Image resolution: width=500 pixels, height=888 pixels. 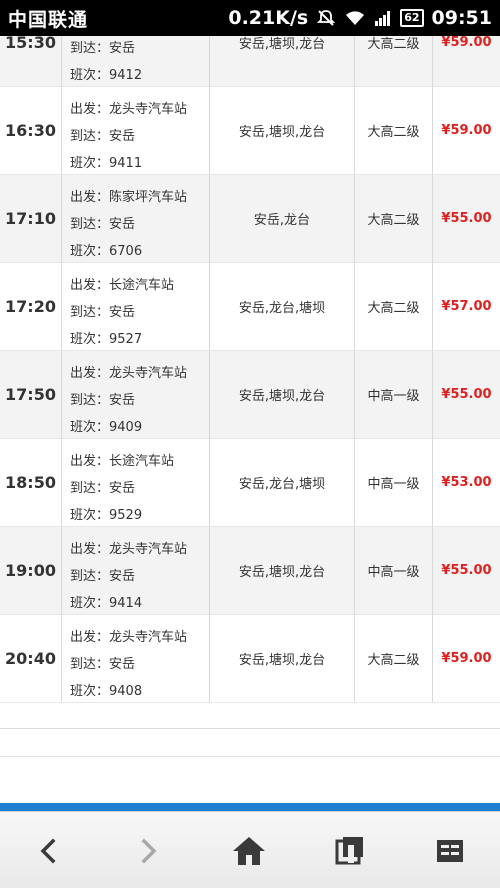 I want to click on route-info: 出发：龙头寺汽车站 到达：安岳 班次：9408, so click(x=136, y=658).